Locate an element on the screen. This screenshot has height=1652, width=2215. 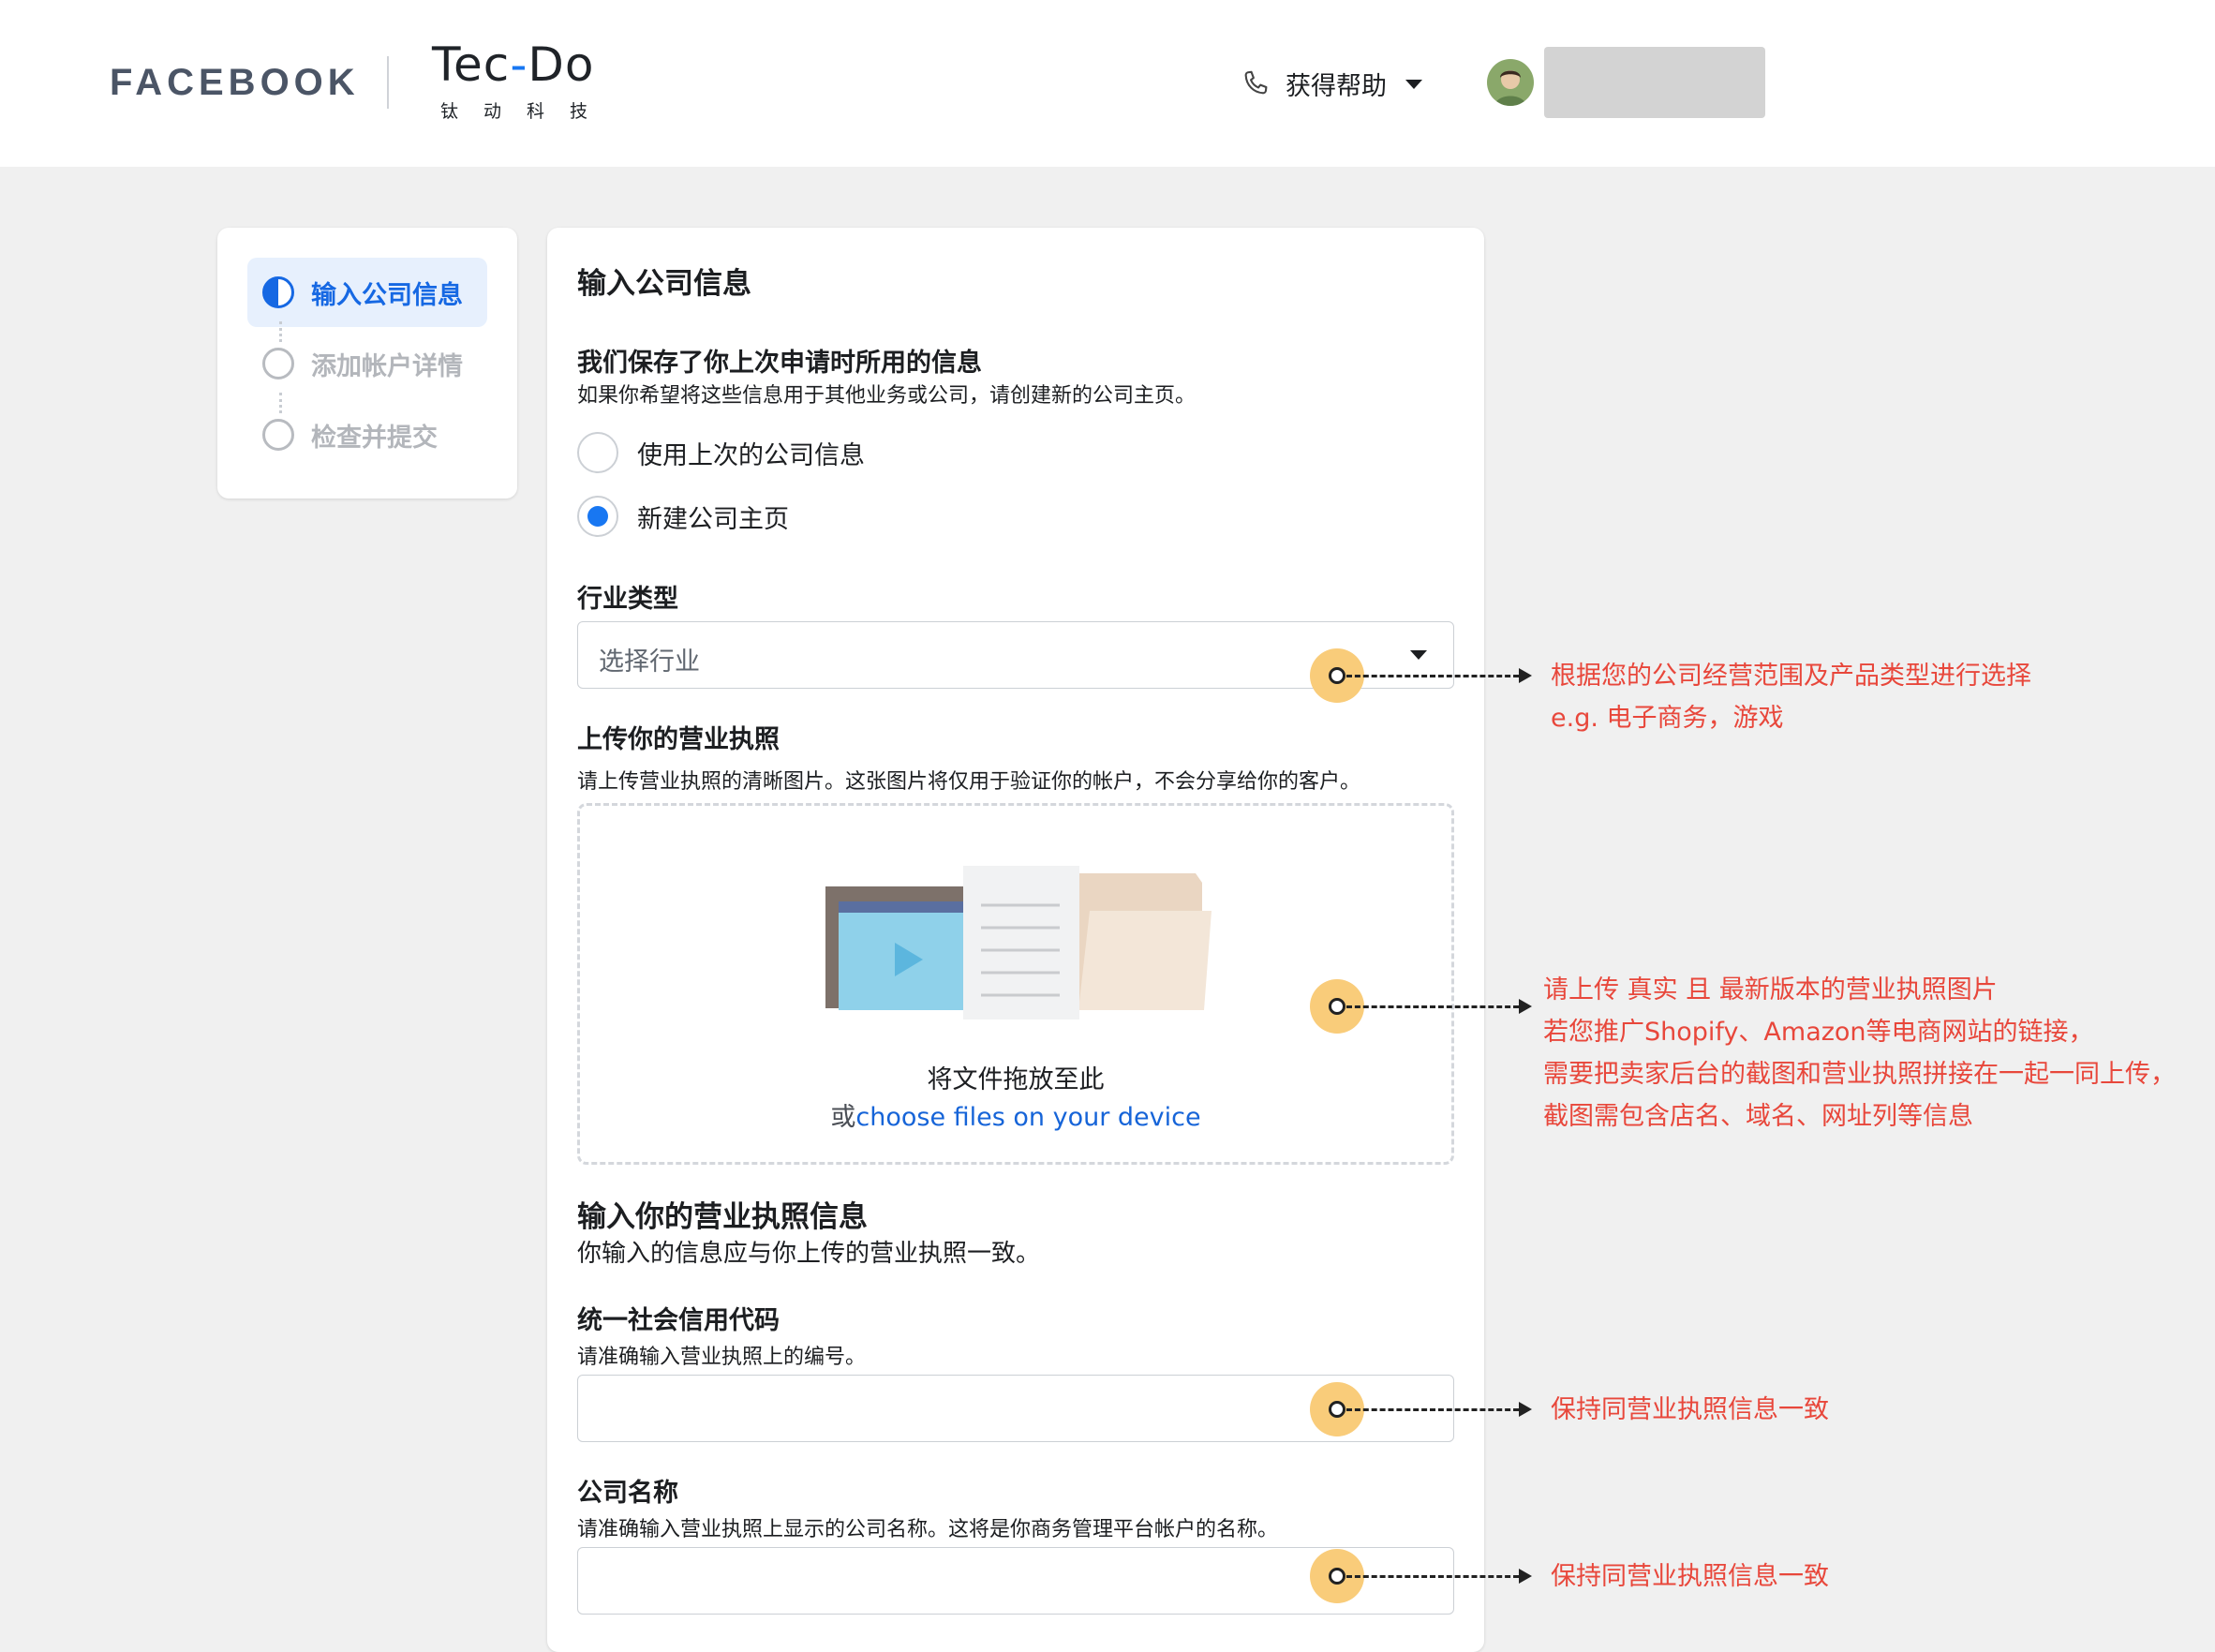
avatar is located at coordinates (1510, 82).